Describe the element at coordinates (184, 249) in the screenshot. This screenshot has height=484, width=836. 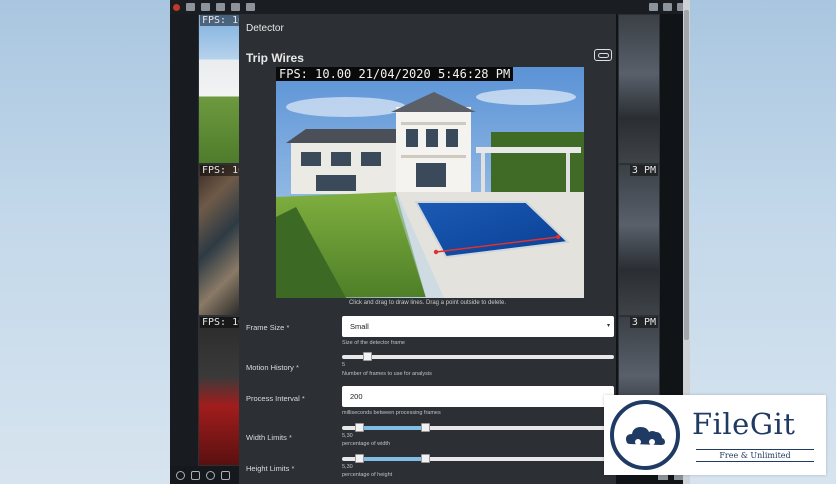
I see `side-strip` at that location.